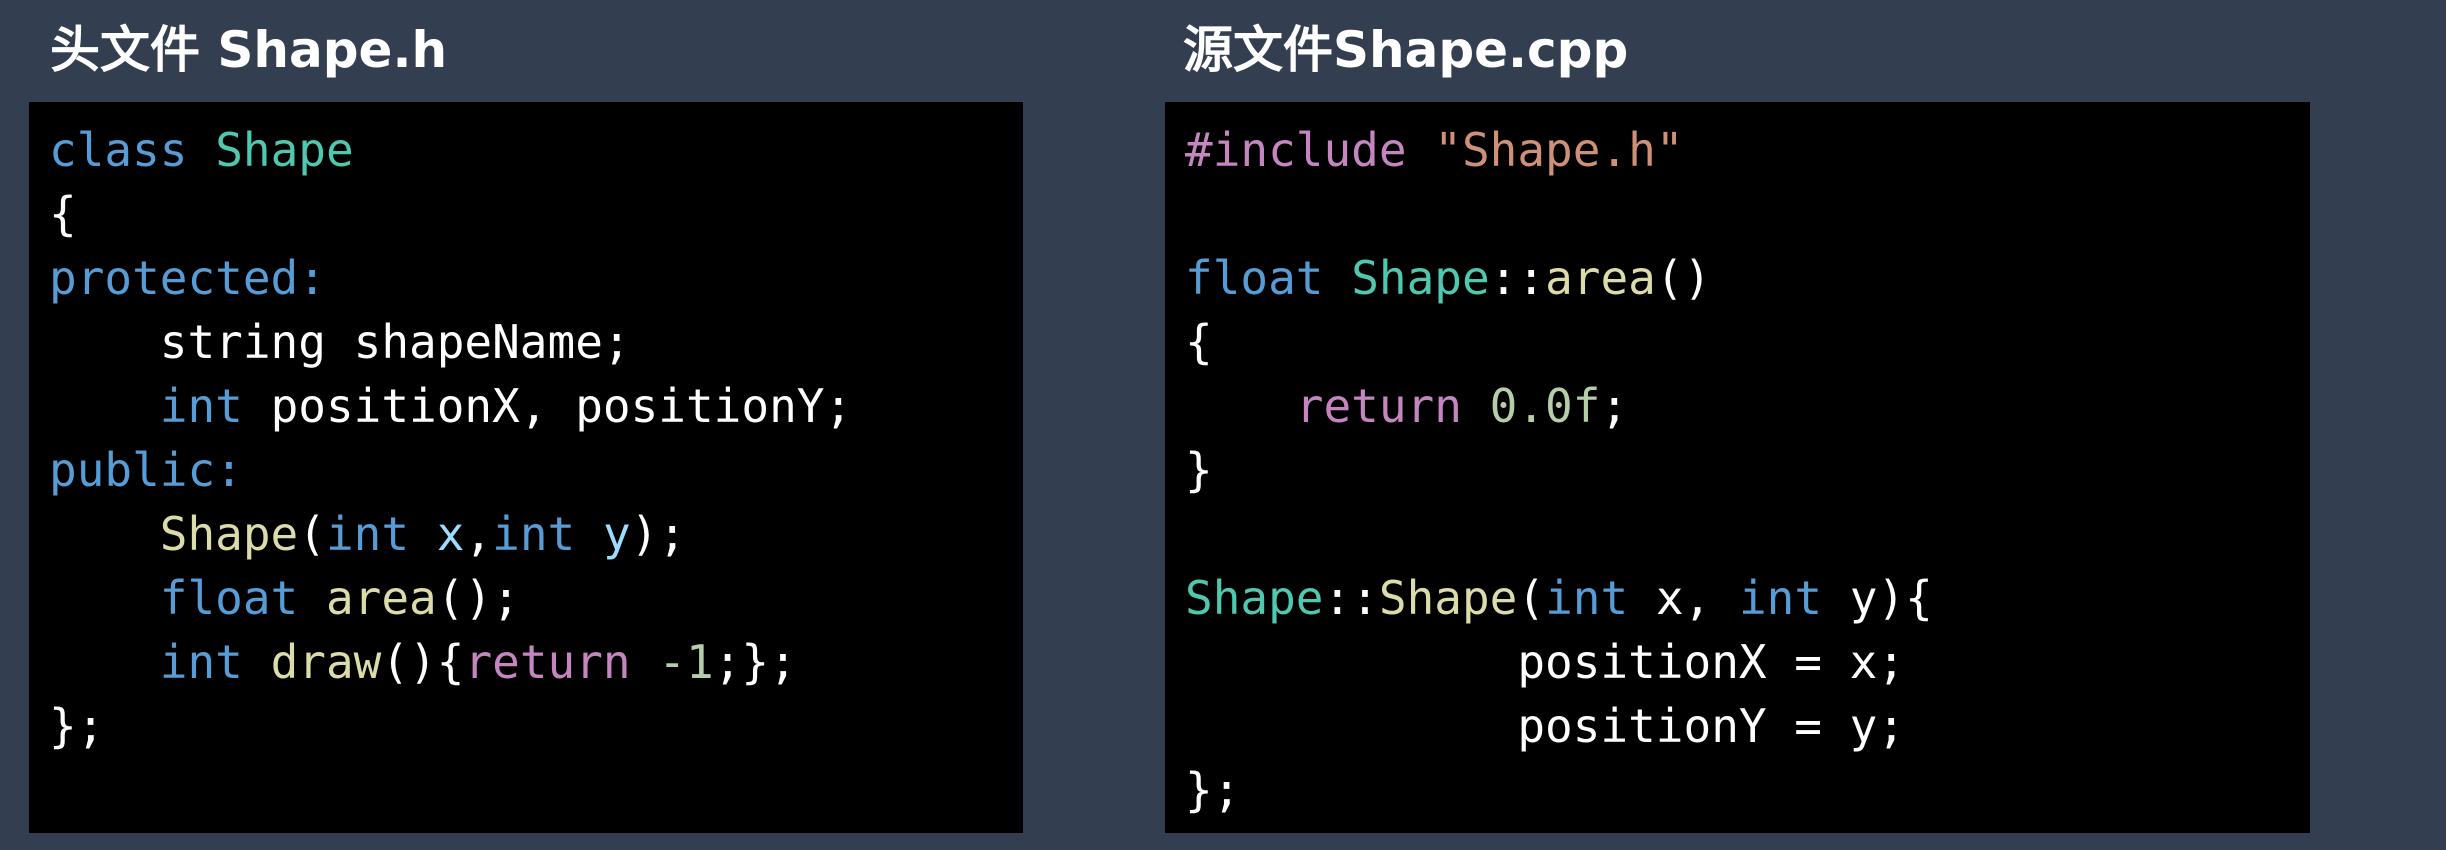 Image resolution: width=2446 pixels, height=850 pixels. I want to click on code-line: int draw(){return -1;};, so click(536, 662).